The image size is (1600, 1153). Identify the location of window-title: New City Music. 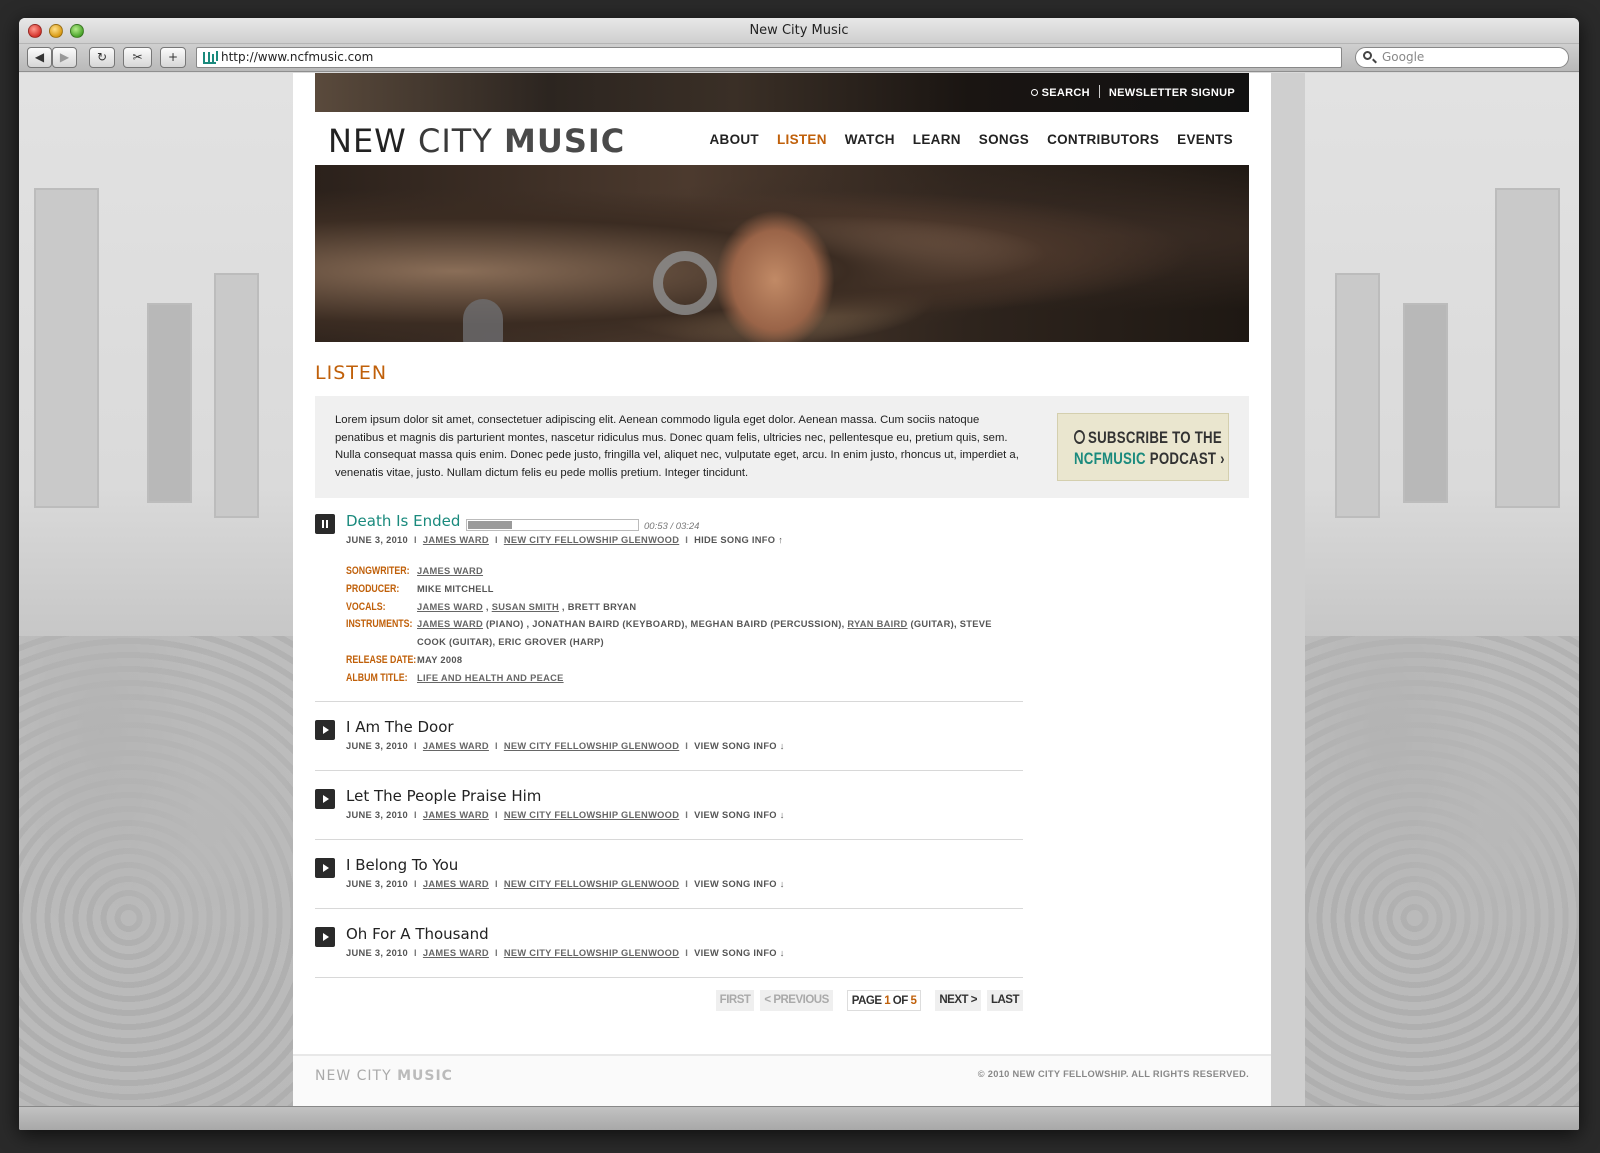
(799, 30).